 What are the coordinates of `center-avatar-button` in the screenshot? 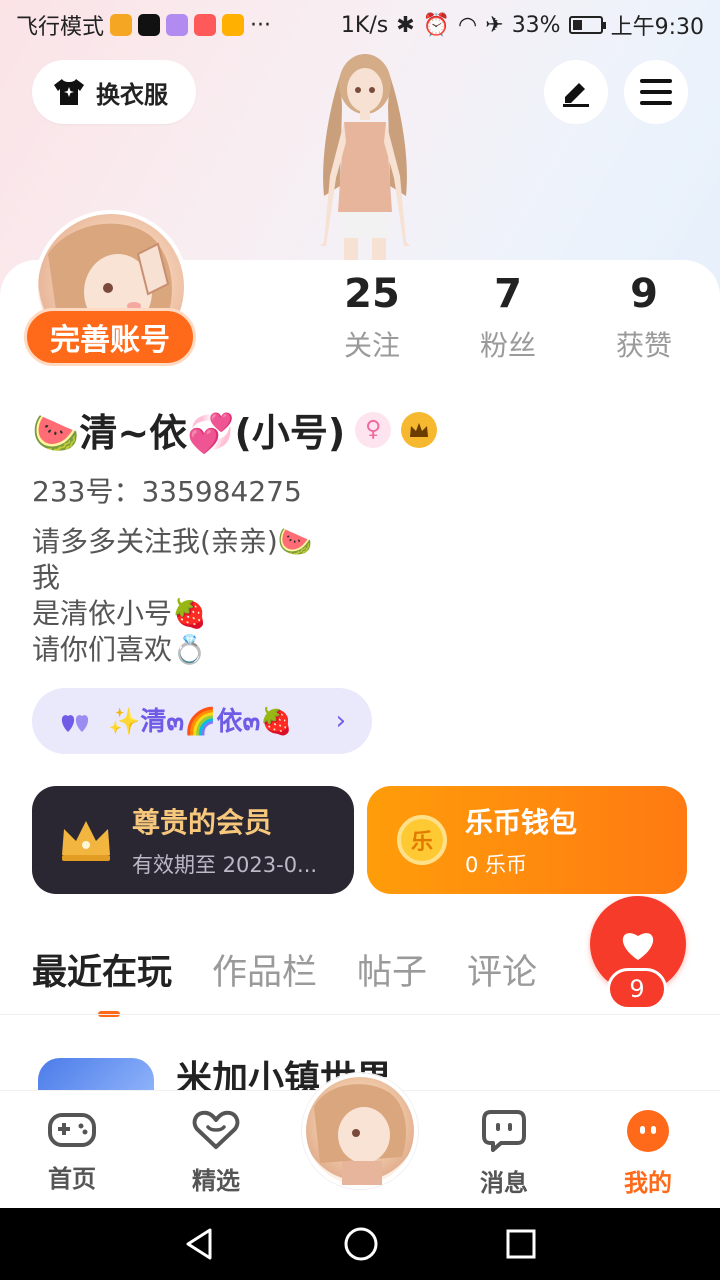 It's located at (360, 1131).